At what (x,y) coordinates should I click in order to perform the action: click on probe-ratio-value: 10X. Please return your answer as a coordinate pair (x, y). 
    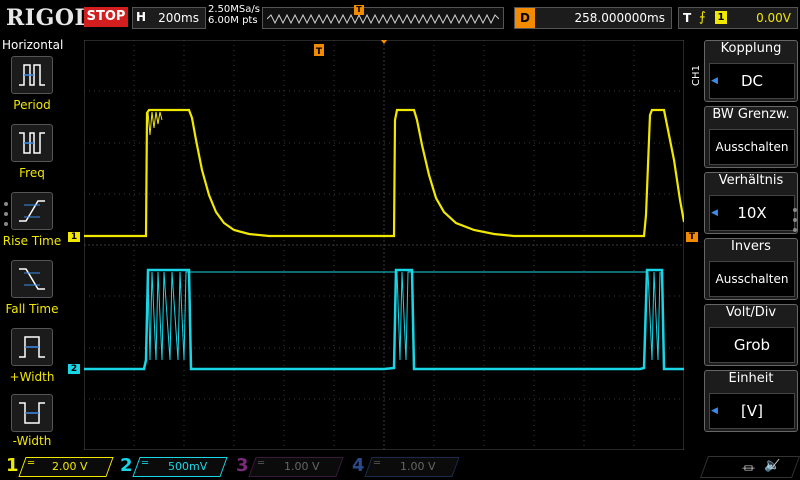
    Looking at the image, I should click on (752, 213).